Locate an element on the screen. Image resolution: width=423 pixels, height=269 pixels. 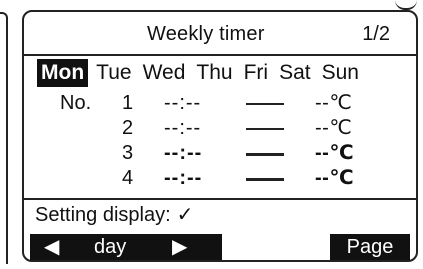
controller-bezel-top is located at coordinates (406, 5).